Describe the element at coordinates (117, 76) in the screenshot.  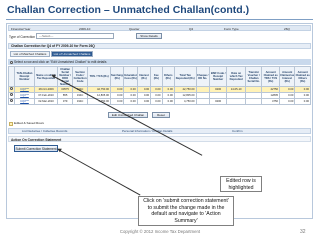
I see `column-header: Surcharge (Rs)` at that location.